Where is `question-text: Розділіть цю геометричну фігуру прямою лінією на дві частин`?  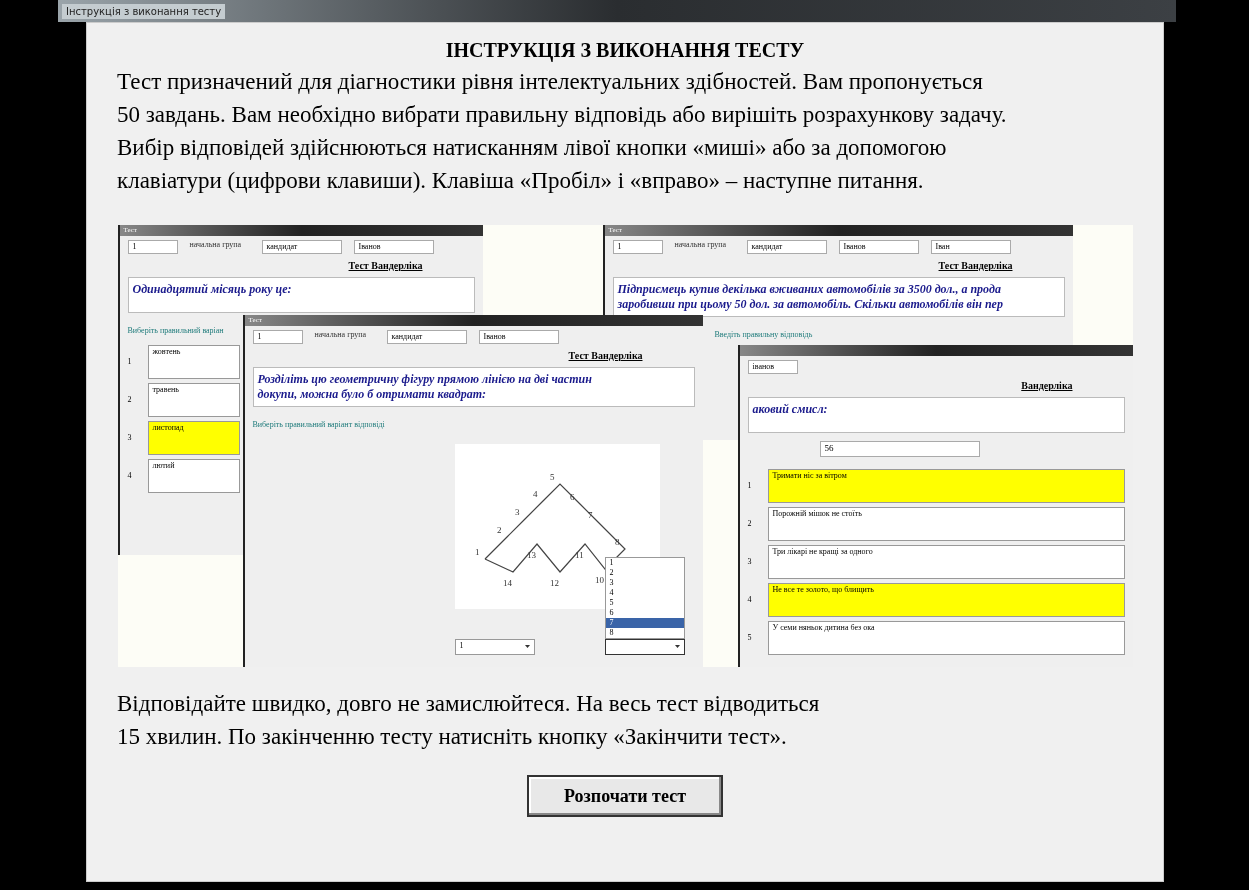
question-text: Розділіть цю геометричну фігуру прямою лінією на дві частин is located at coordinates (425, 379).